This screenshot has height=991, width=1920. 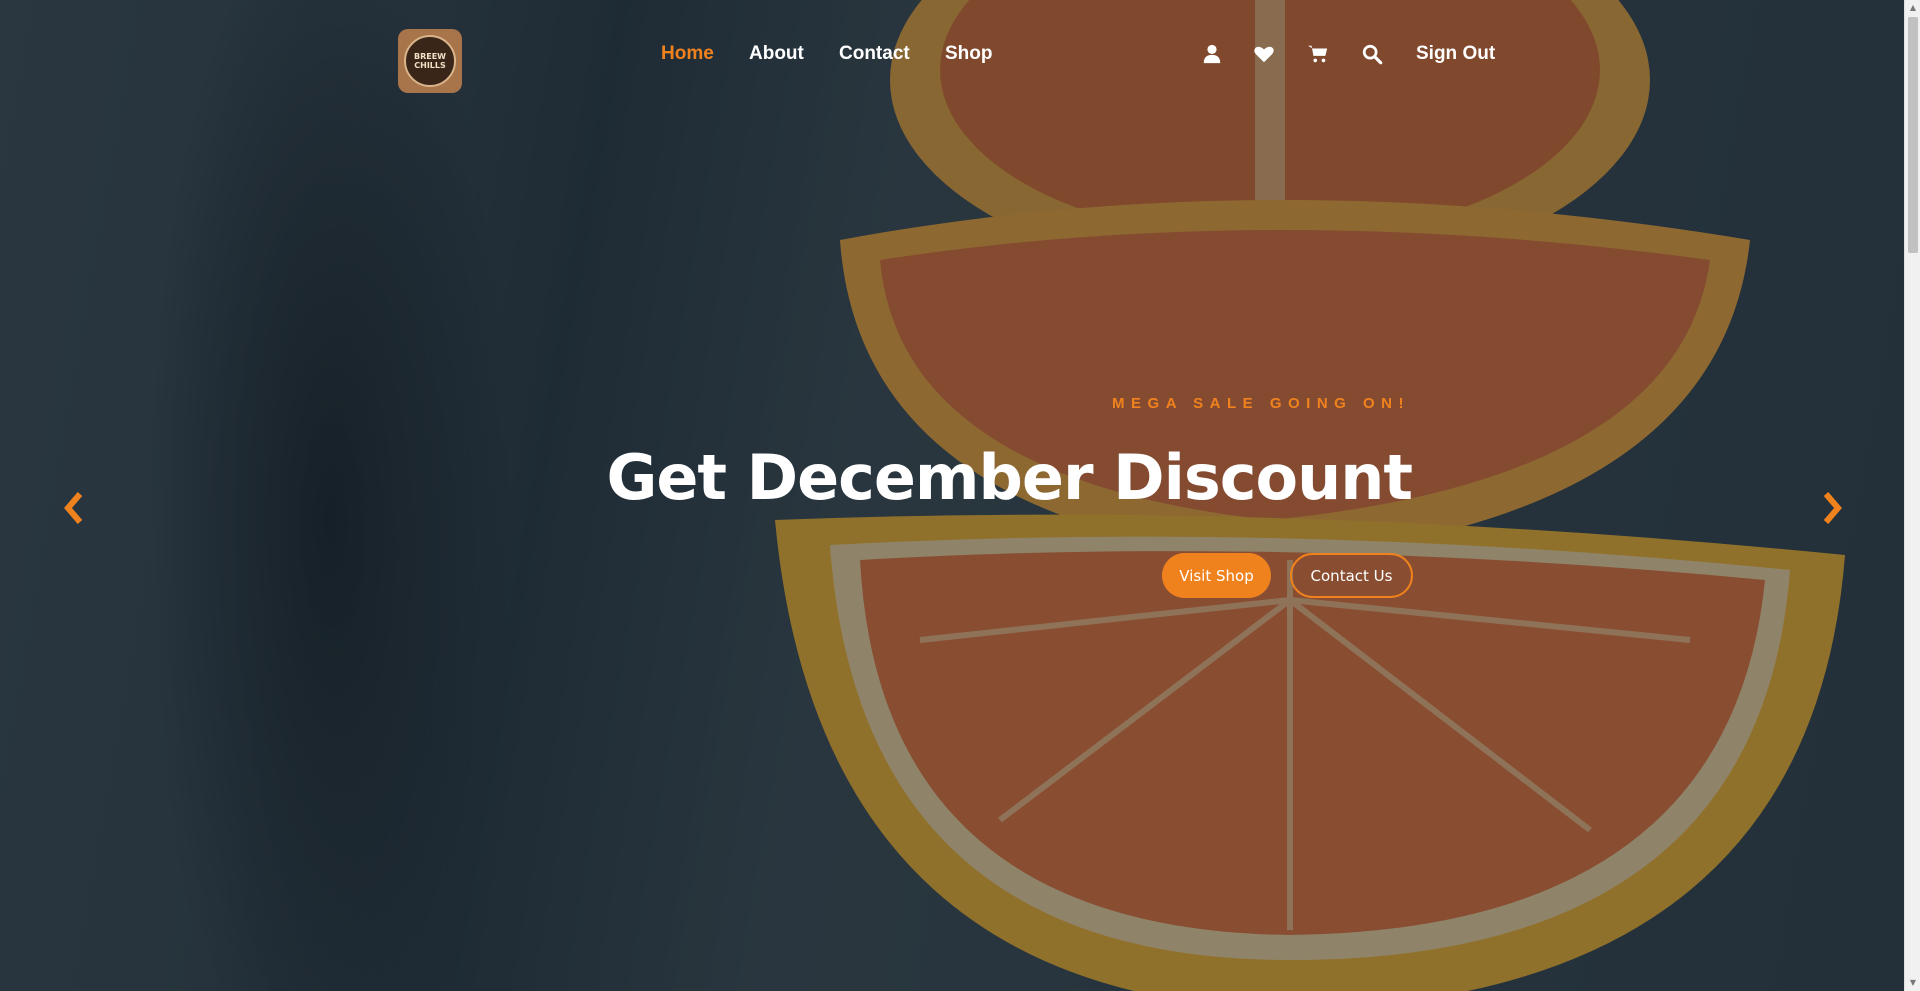 I want to click on hero-headline: Get December Discount, so click(x=1009, y=477).